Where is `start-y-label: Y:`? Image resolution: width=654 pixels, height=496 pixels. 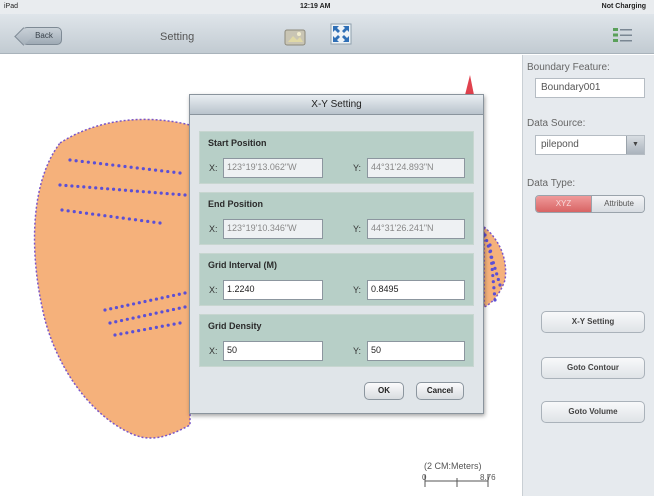 start-y-label: Y: is located at coordinates (357, 168).